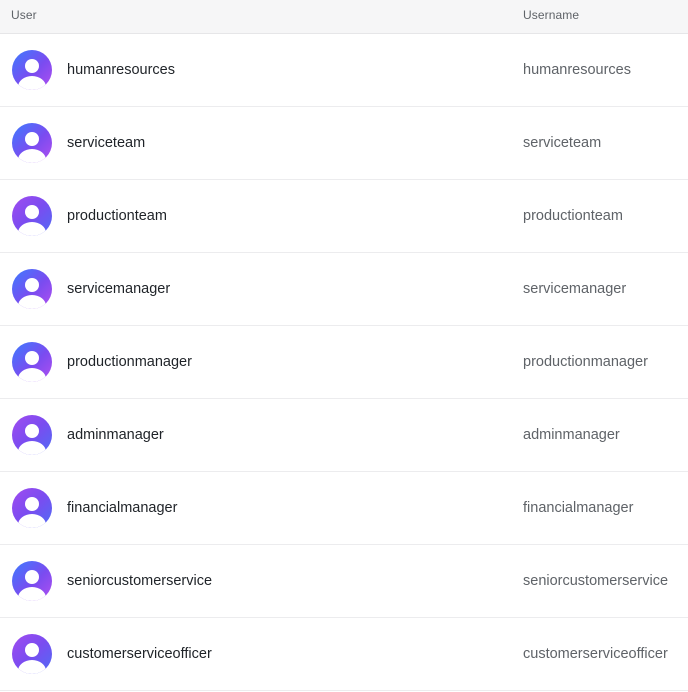 The image size is (688, 692). What do you see at coordinates (571, 435) in the screenshot?
I see `user-username: adminmanager` at bounding box center [571, 435].